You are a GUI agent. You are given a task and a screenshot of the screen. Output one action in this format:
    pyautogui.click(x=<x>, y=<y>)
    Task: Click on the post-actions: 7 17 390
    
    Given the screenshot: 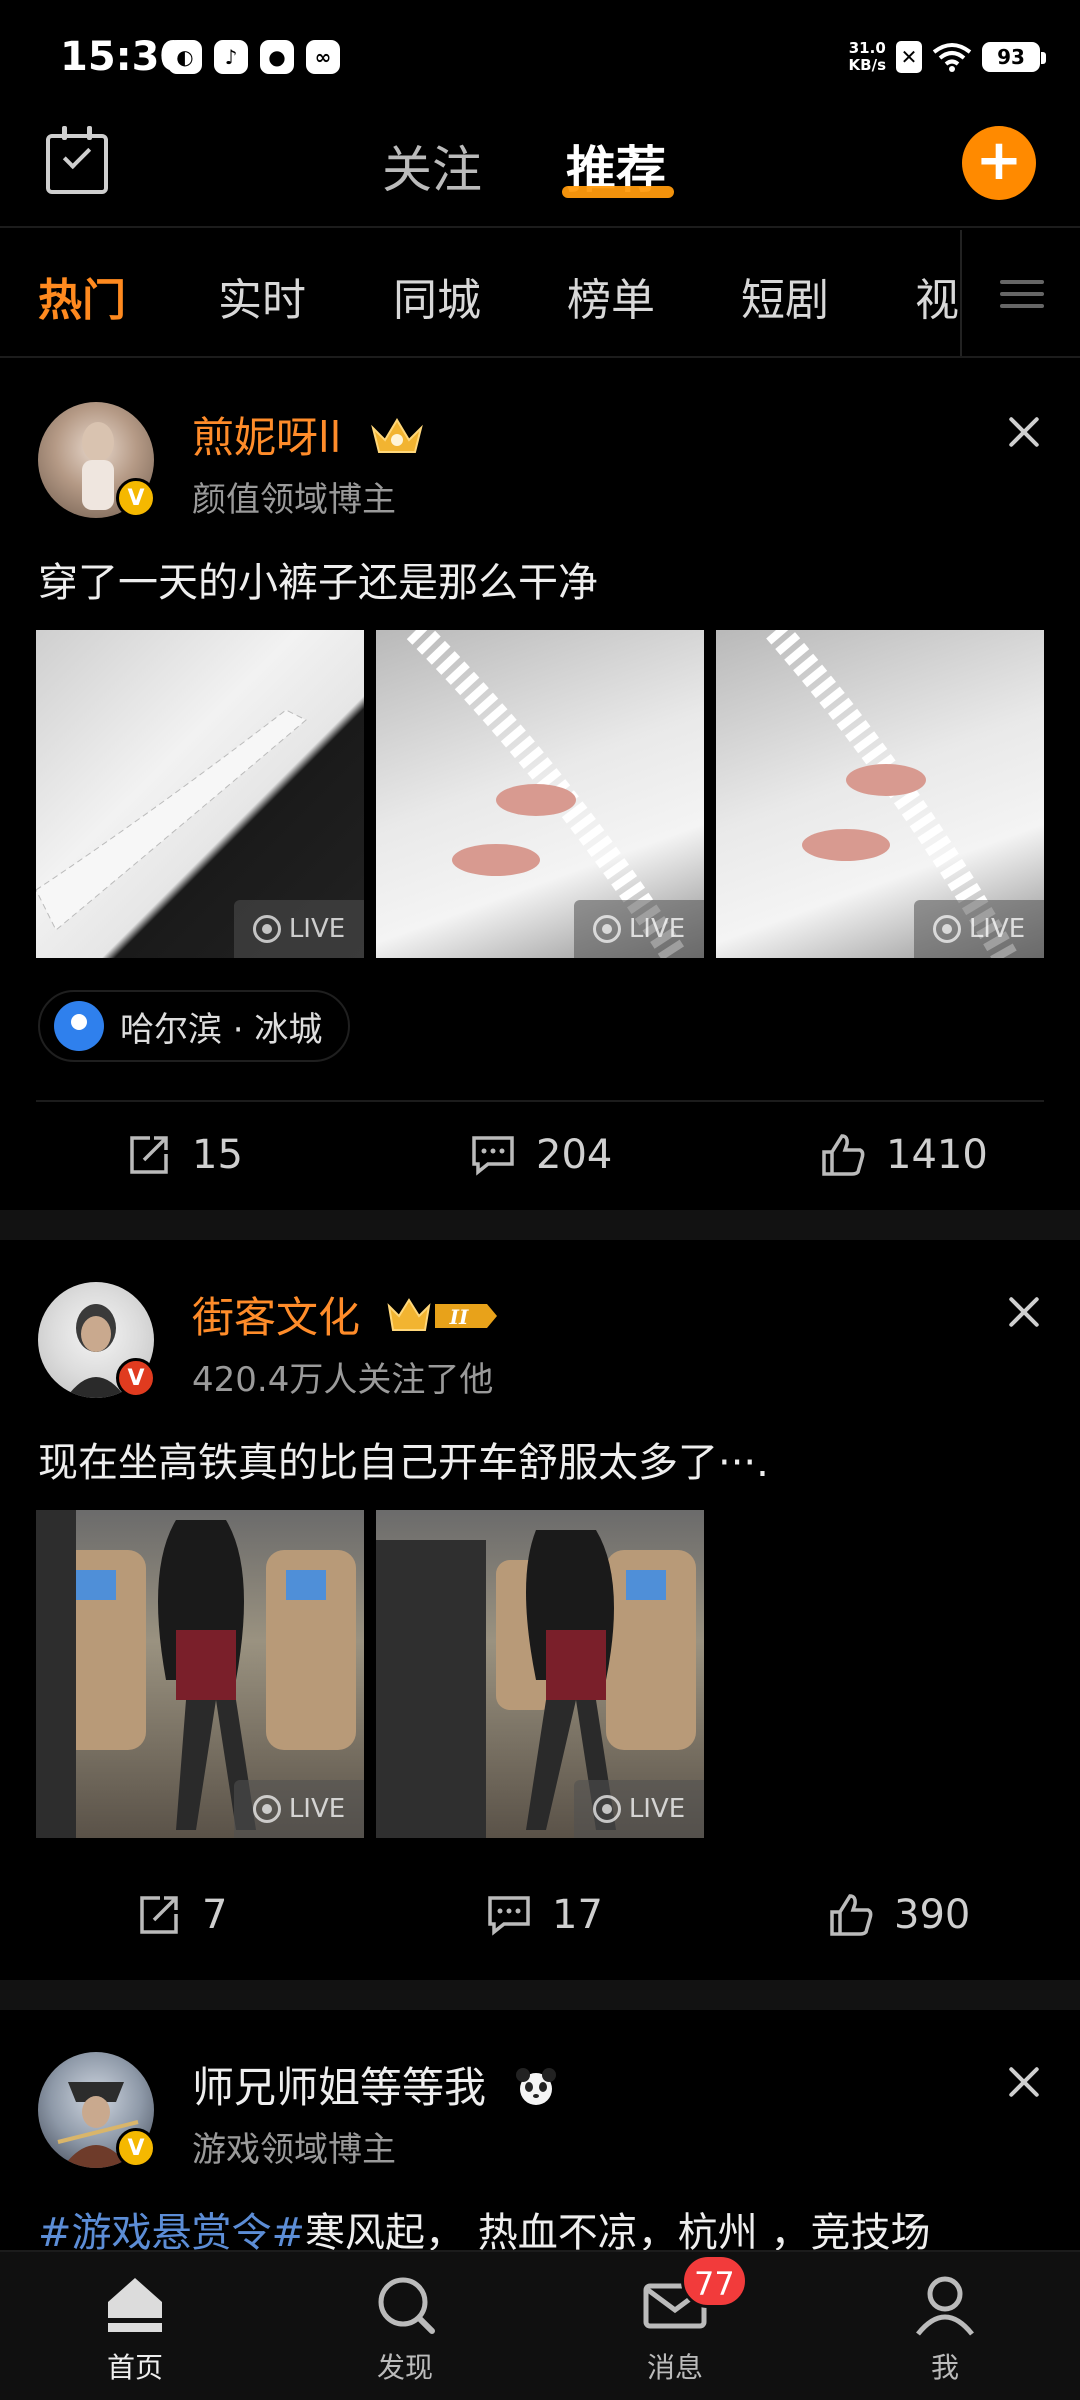 What is the action you would take?
    pyautogui.click(x=540, y=1918)
    